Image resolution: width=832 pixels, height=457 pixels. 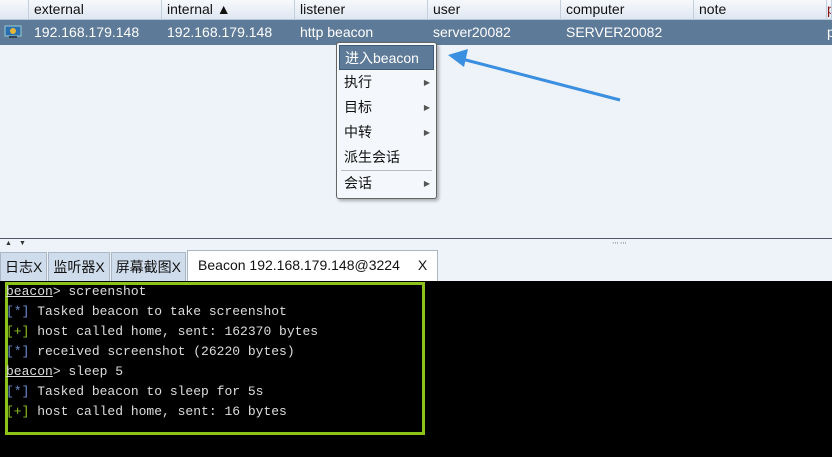 I want to click on tab-beacon: Beacon 192.168.179.148@3224 X, so click(x=313, y=265).